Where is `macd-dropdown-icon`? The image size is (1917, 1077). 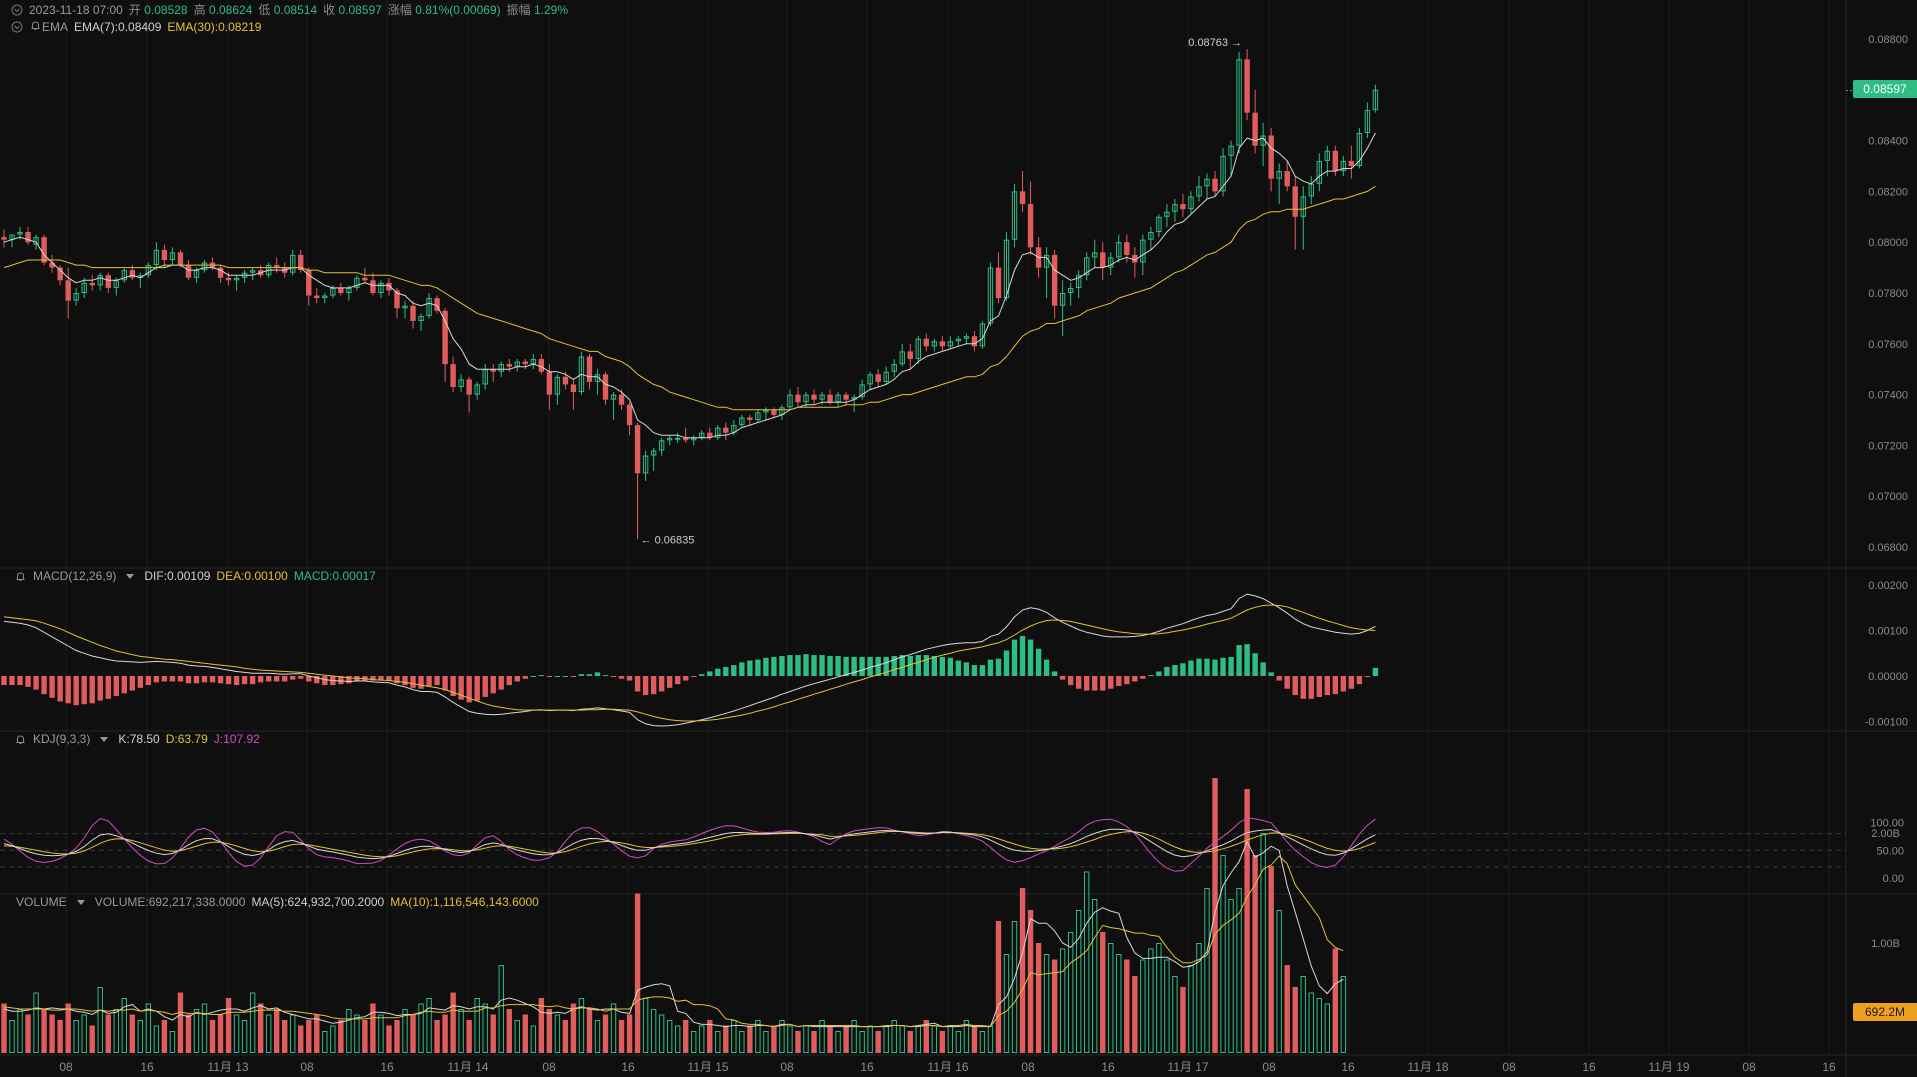
macd-dropdown-icon is located at coordinates (130, 576).